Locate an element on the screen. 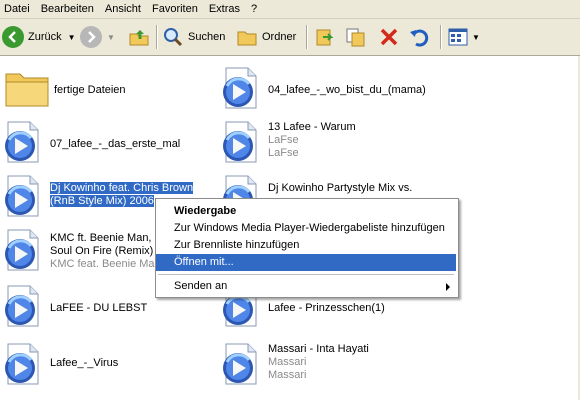 The width and height of the screenshot is (580, 400). menu-item-play: Wiedergabe is located at coordinates (306, 211).